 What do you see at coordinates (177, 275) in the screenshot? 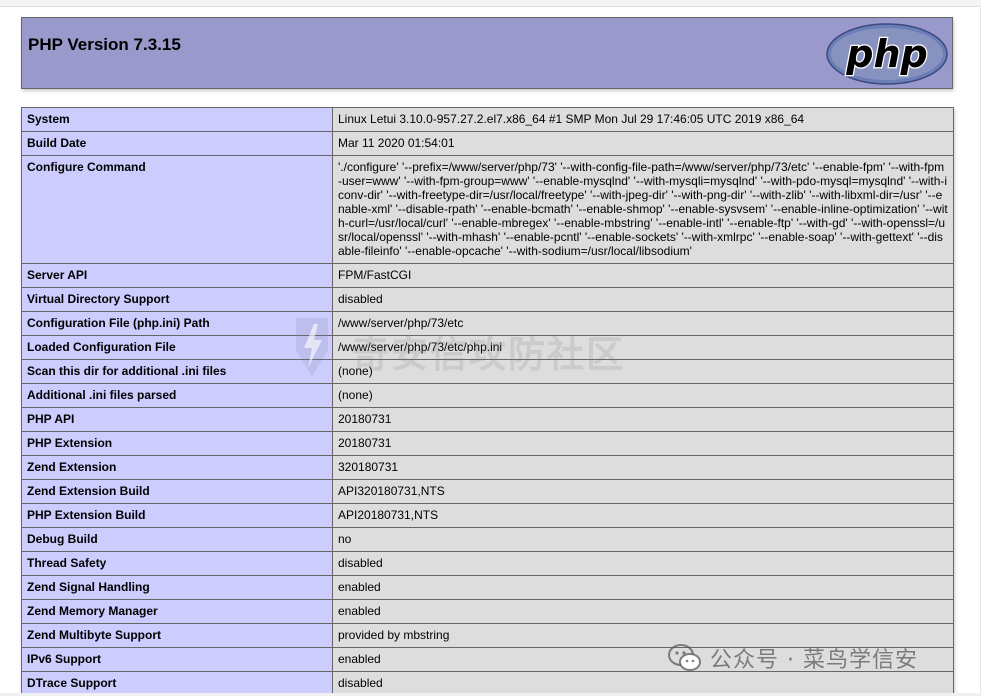
I see `setting-name: Server API` at bounding box center [177, 275].